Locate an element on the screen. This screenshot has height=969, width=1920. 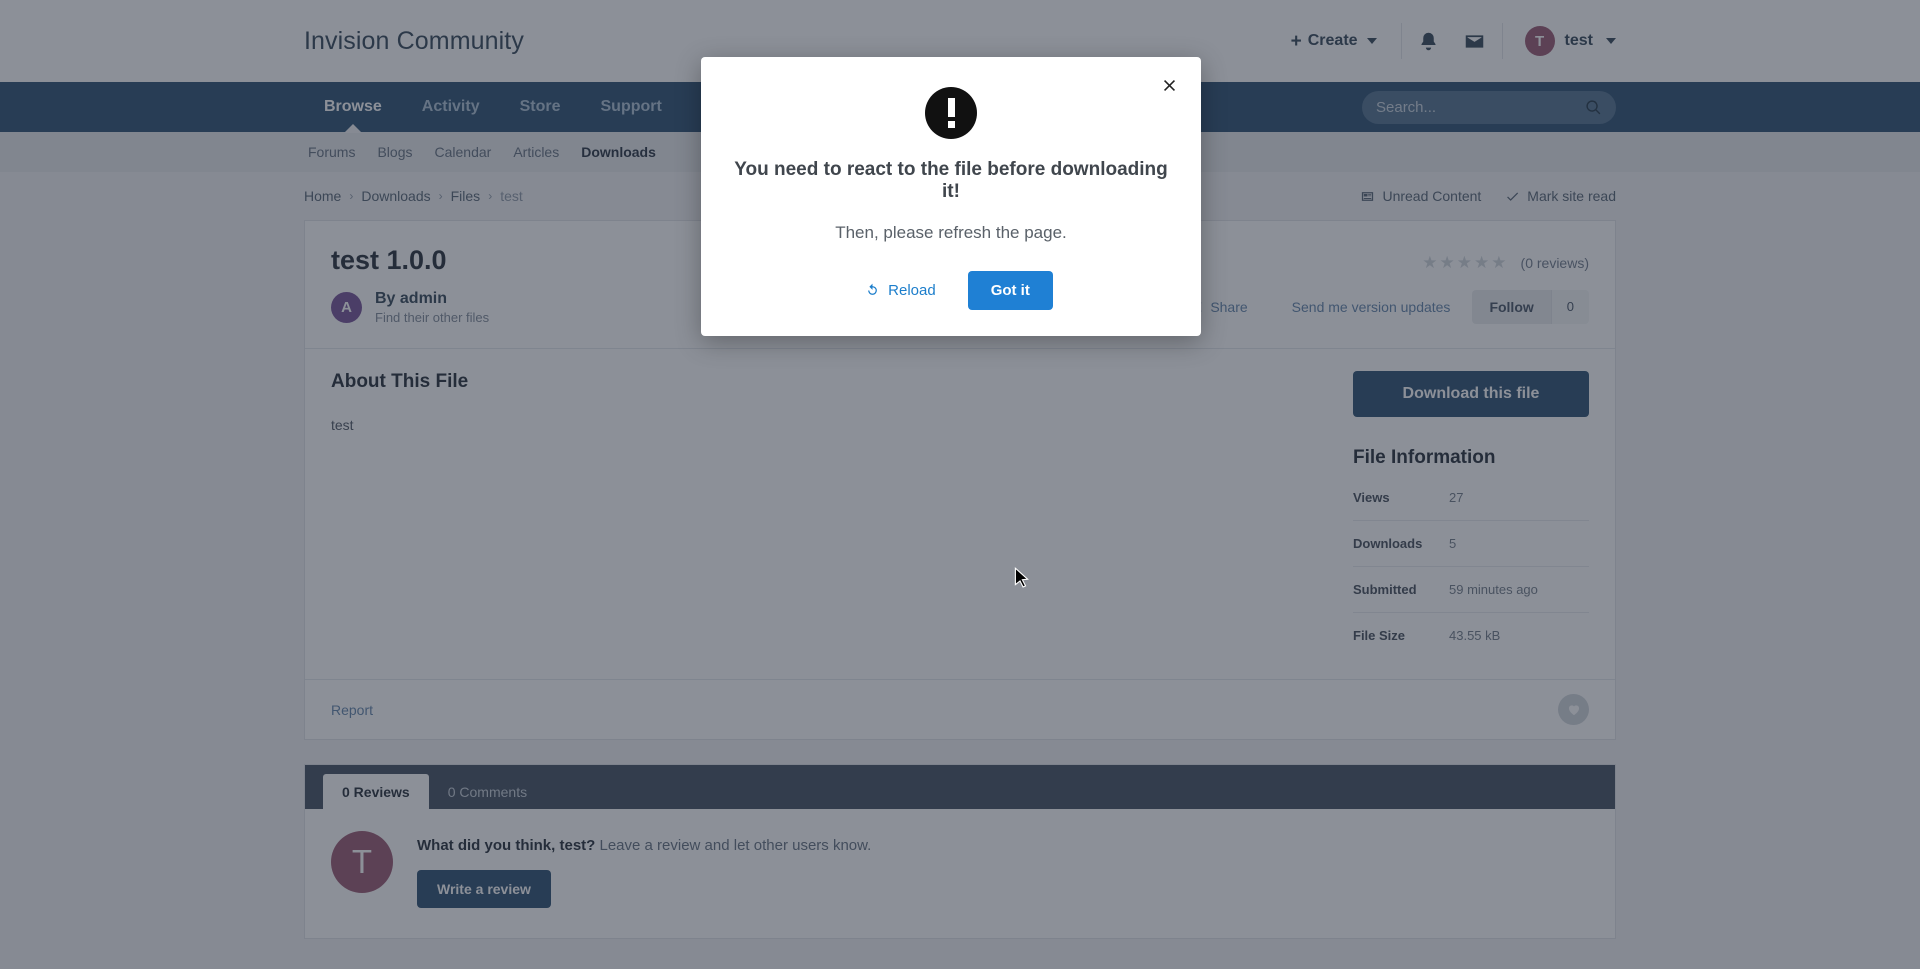
exclamation-icon is located at coordinates (951, 113).